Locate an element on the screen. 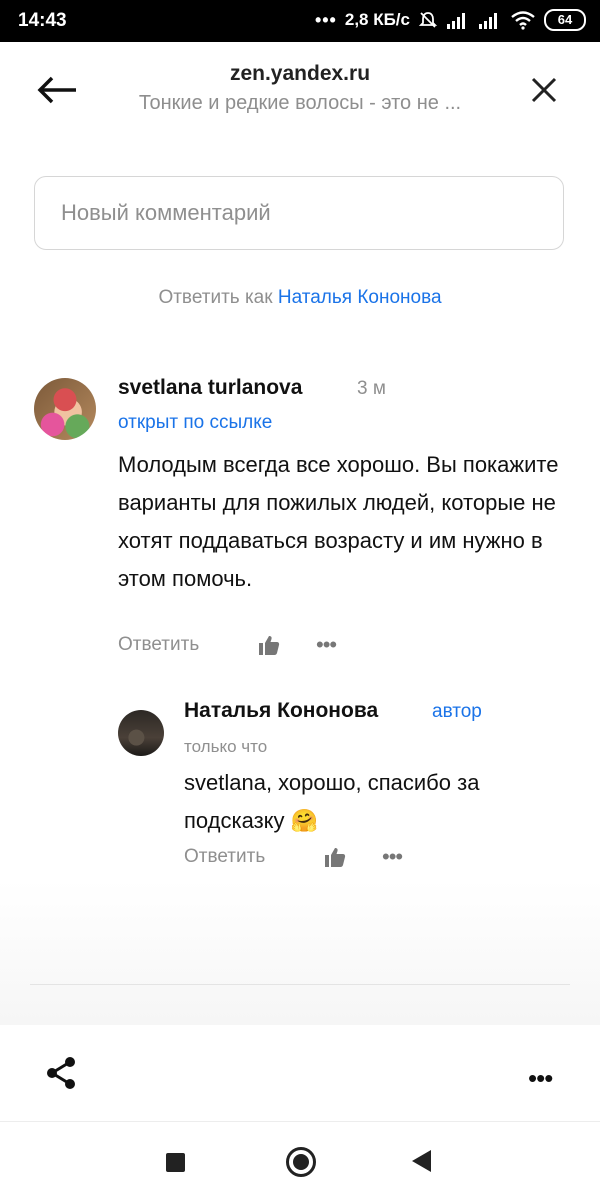 This screenshot has width=600, height=1201. comment-author: svetlana turlanova is located at coordinates (210, 388).